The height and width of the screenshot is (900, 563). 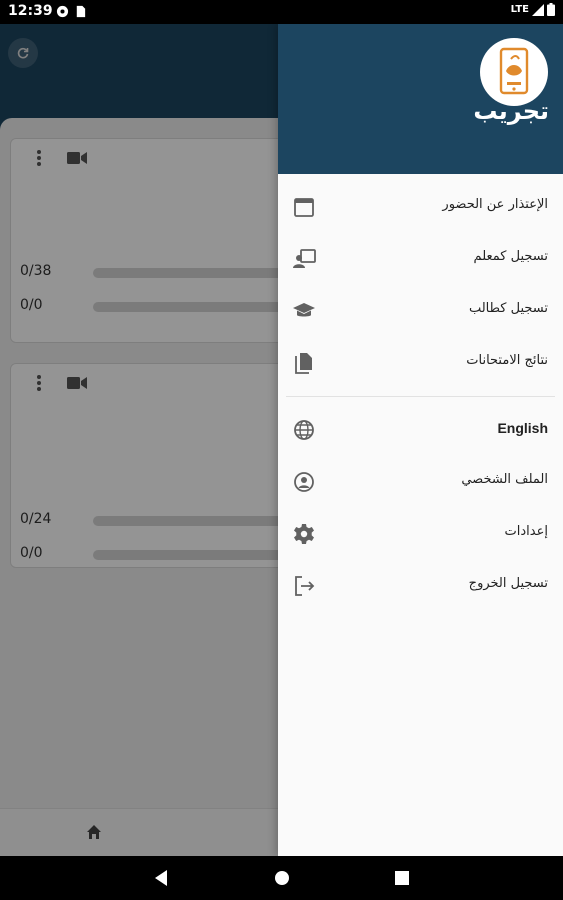 I want to click on signal-icon, so click(x=538, y=9).